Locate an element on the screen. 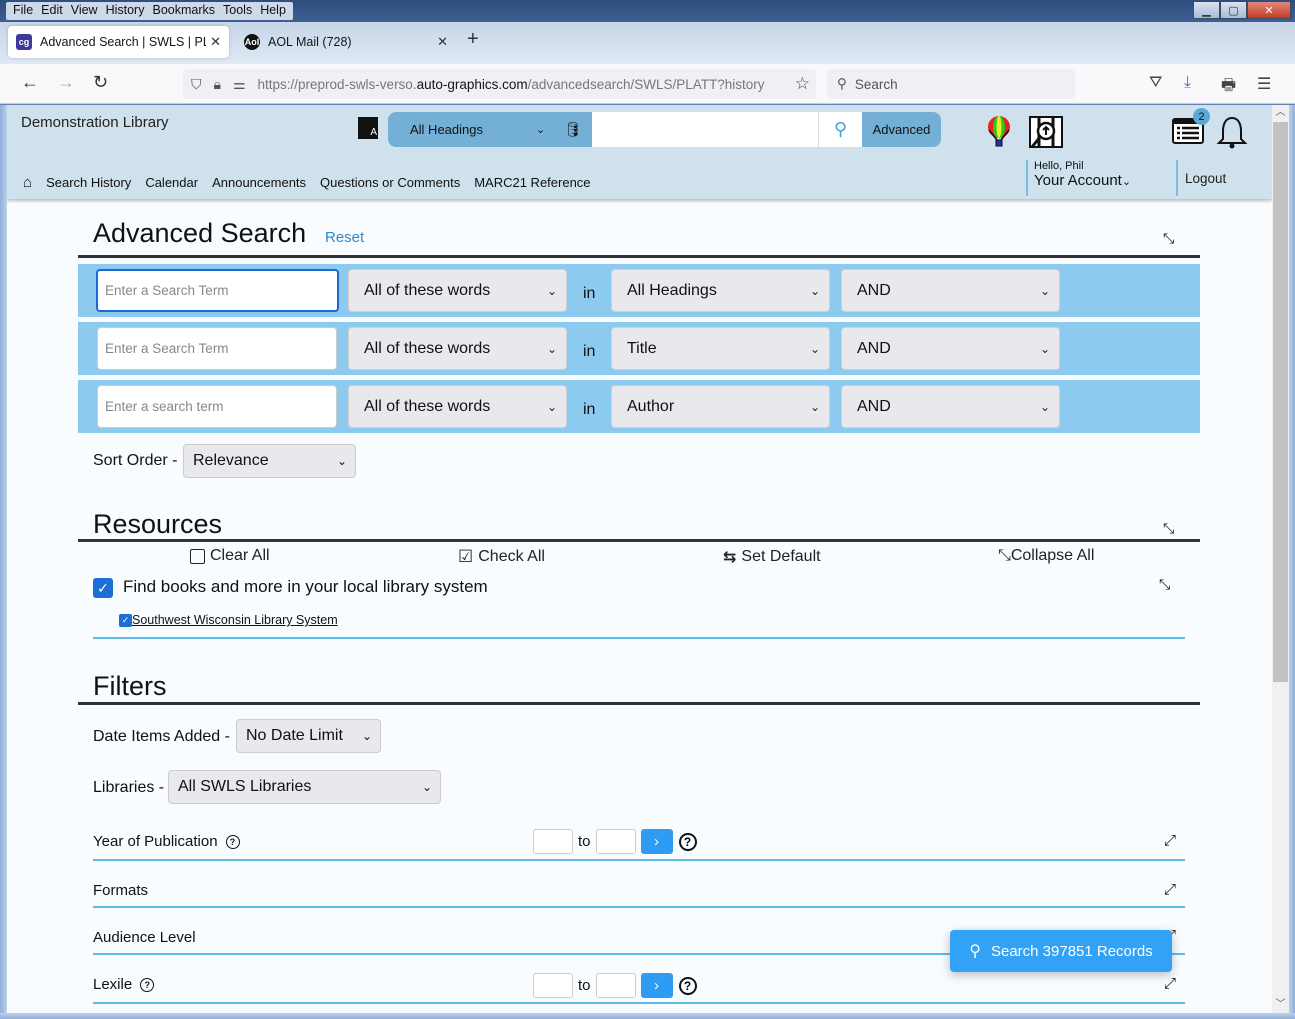  field-select: All Headings ⌄ is located at coordinates (720, 290).